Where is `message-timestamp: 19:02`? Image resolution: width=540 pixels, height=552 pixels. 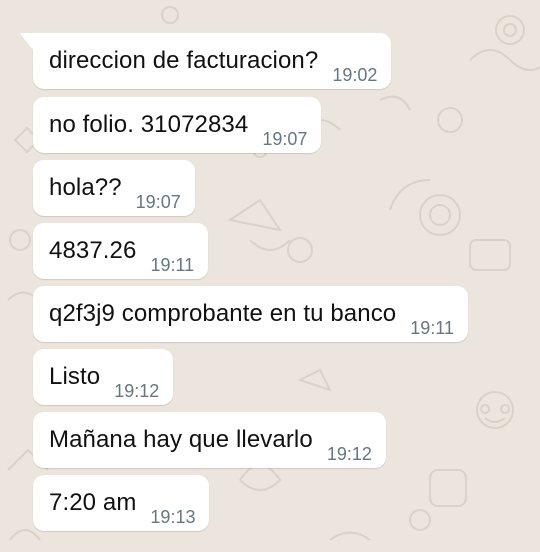 message-timestamp: 19:02 is located at coordinates (355, 75).